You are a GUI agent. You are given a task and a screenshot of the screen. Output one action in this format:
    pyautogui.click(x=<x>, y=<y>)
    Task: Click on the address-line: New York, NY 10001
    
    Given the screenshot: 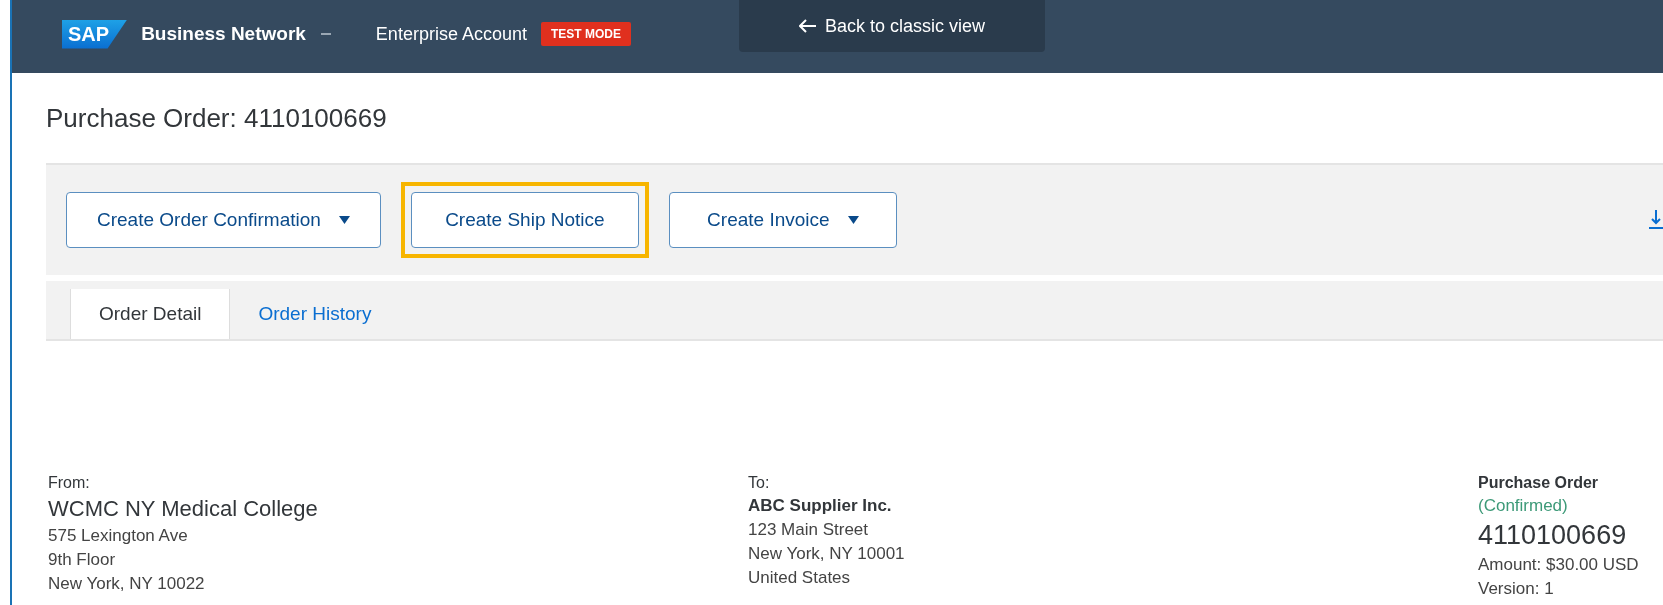 What is the action you would take?
    pyautogui.click(x=827, y=554)
    